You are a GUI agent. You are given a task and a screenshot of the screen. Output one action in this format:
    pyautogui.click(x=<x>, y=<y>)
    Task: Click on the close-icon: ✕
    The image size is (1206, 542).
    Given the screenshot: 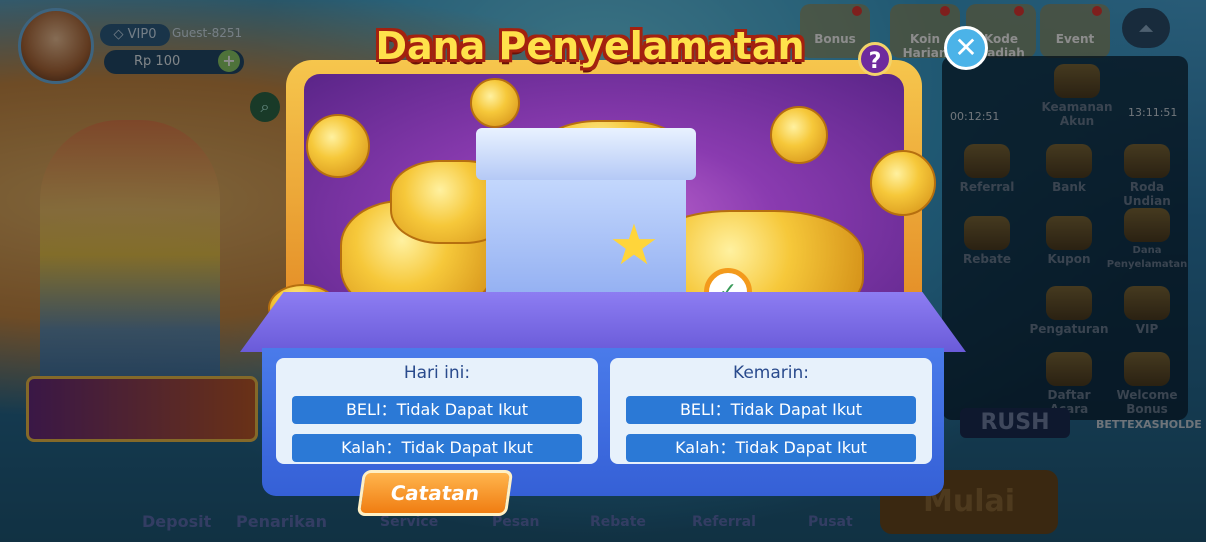 What is the action you would take?
    pyautogui.click(x=966, y=48)
    